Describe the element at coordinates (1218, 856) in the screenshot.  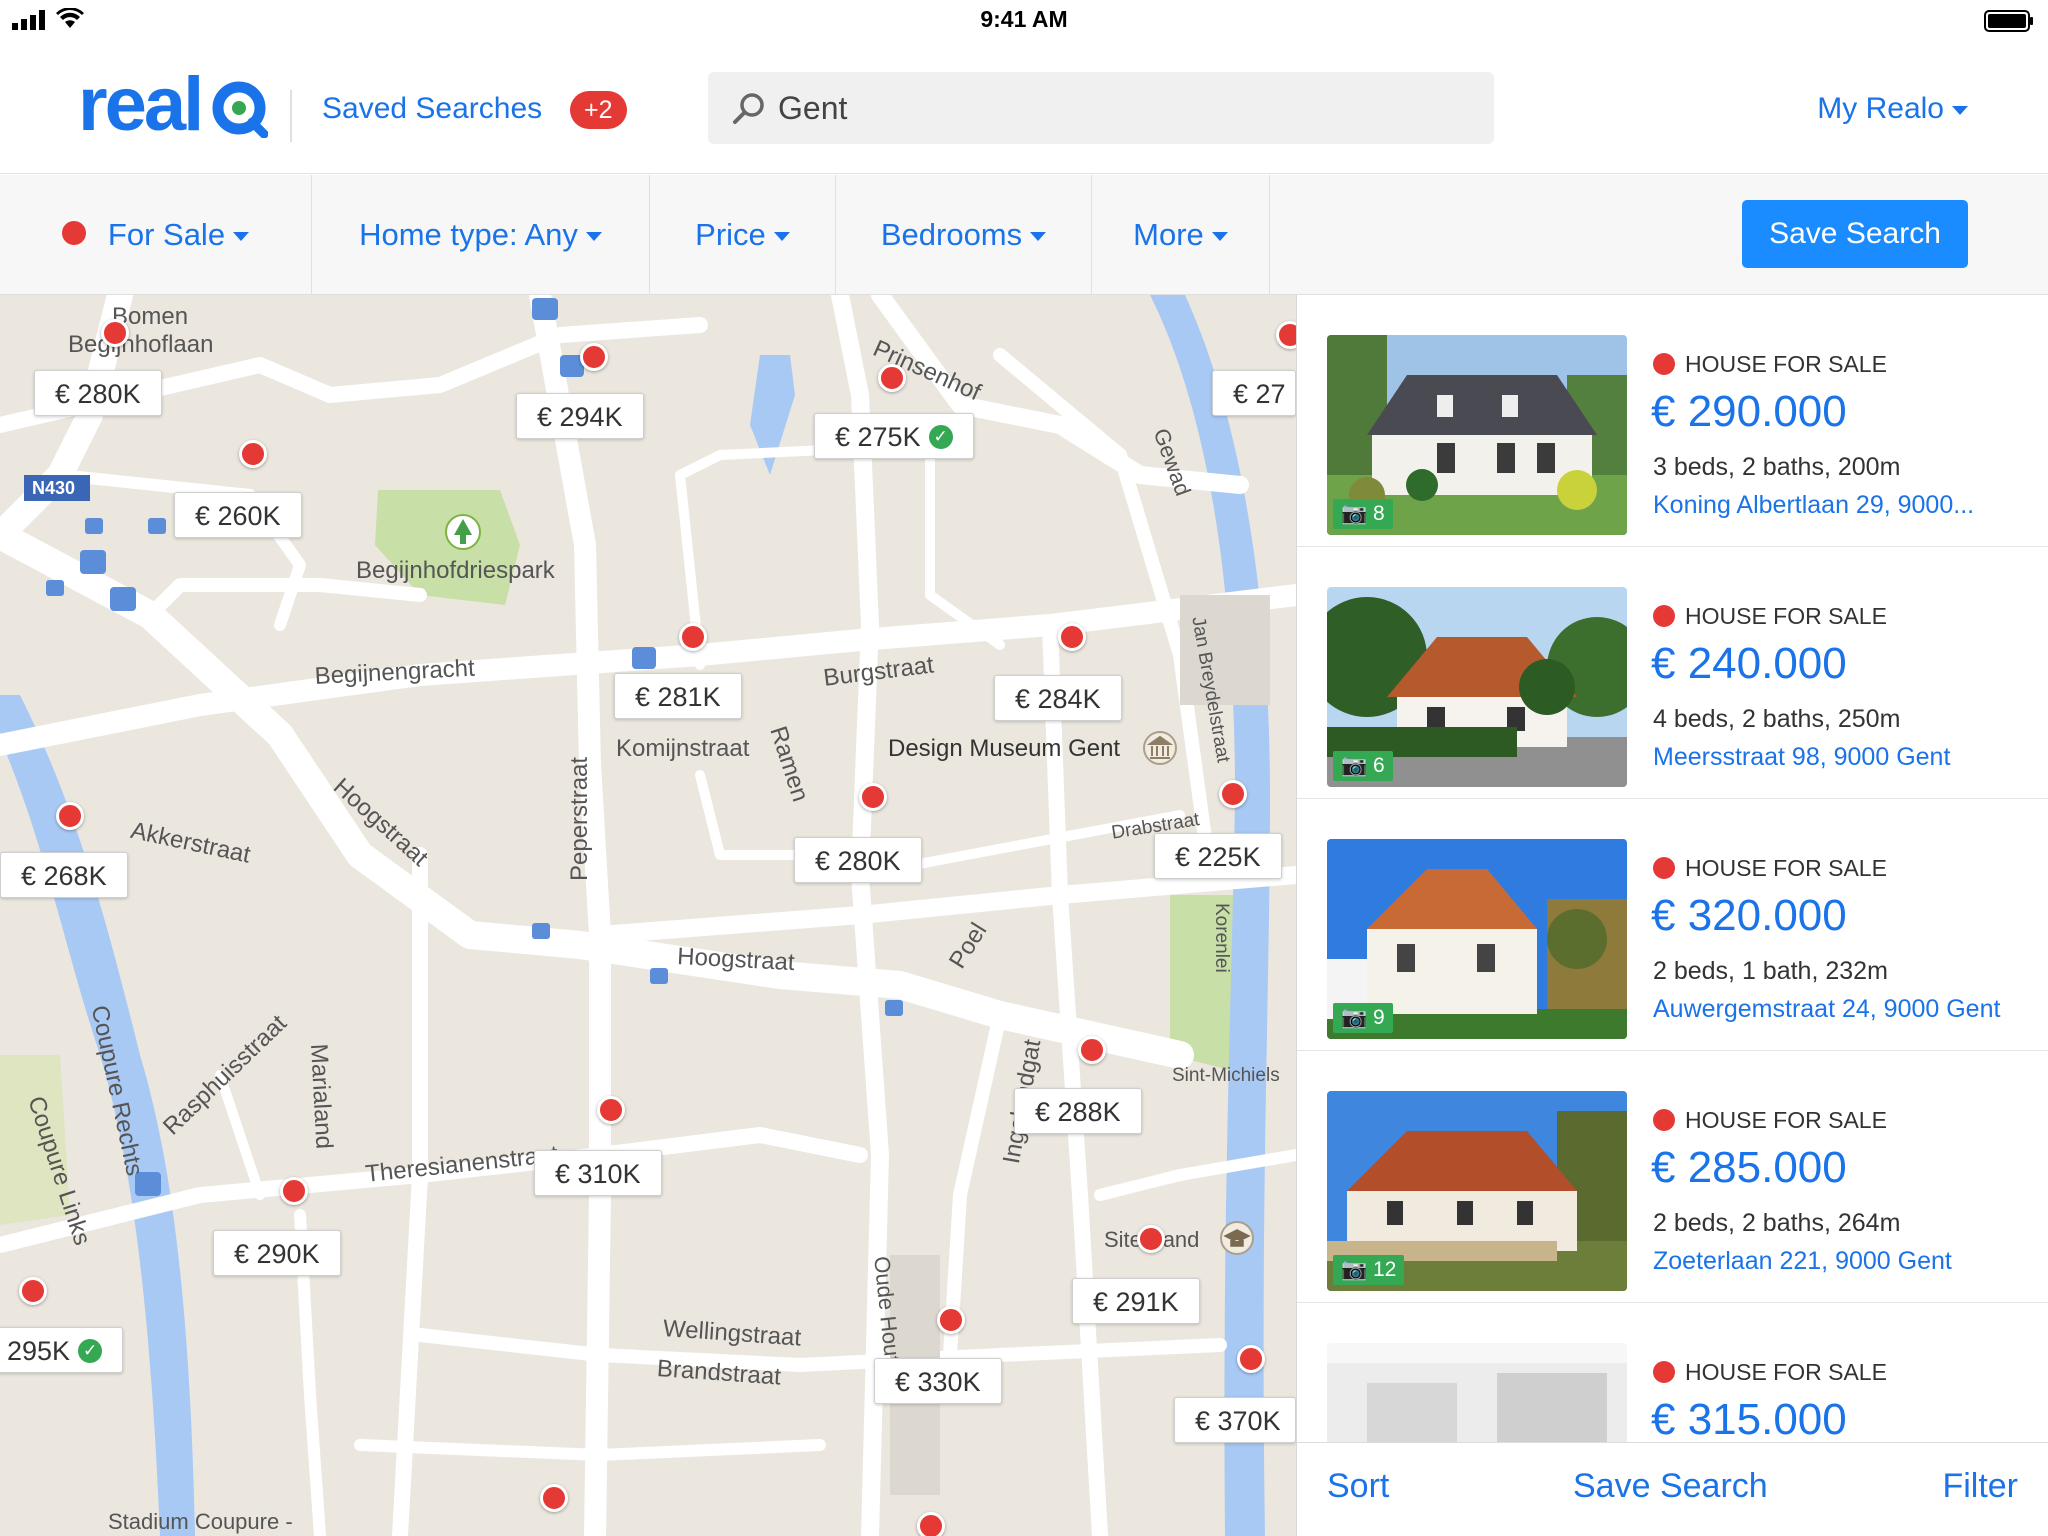
I see `price-tag: € 225K` at that location.